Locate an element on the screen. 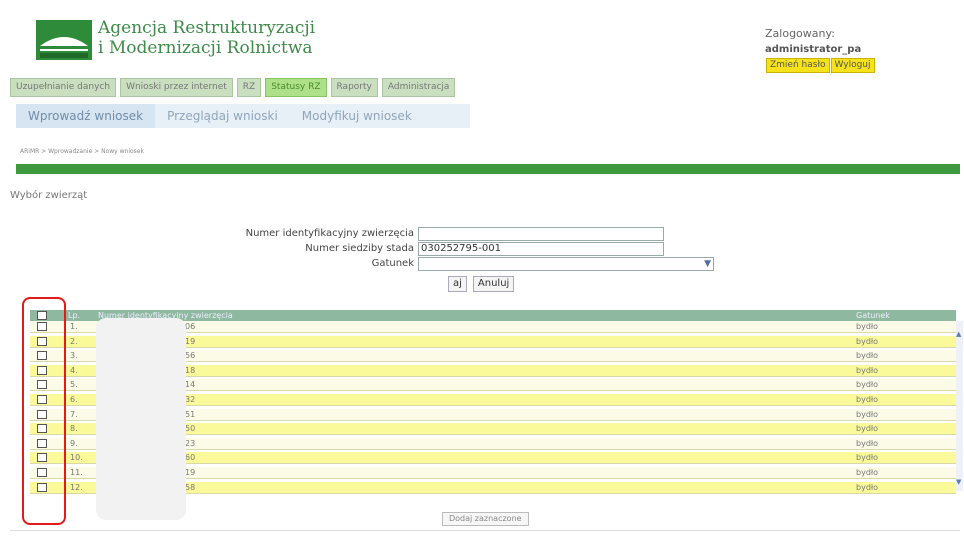  redacted-overlay is located at coordinates (141, 419).